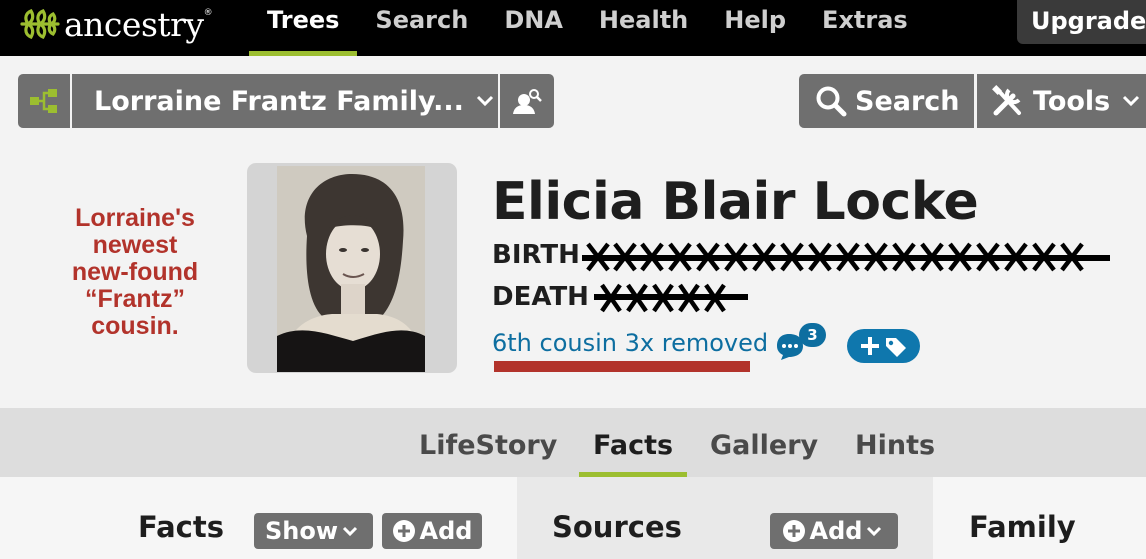  I want to click on tree-icon, so click(43, 101).